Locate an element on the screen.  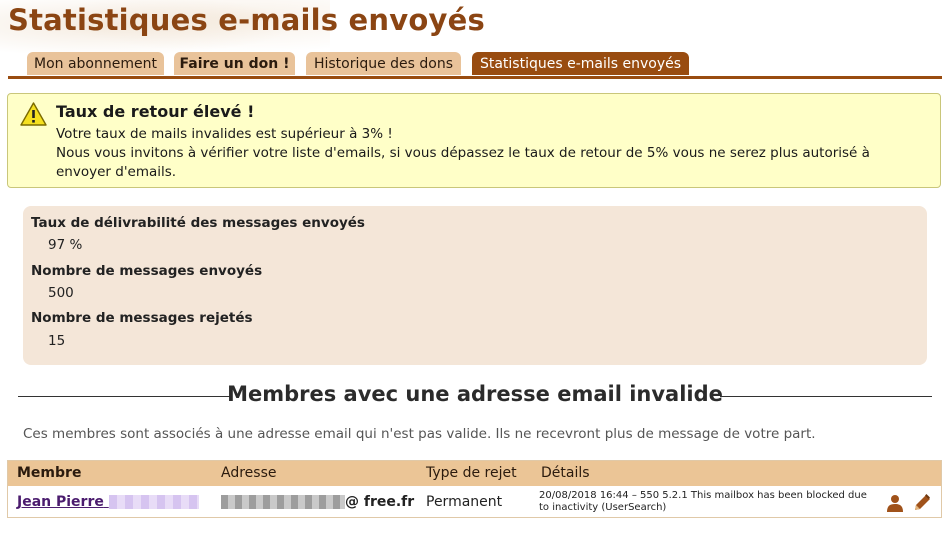
user-icon is located at coordinates (895, 503).